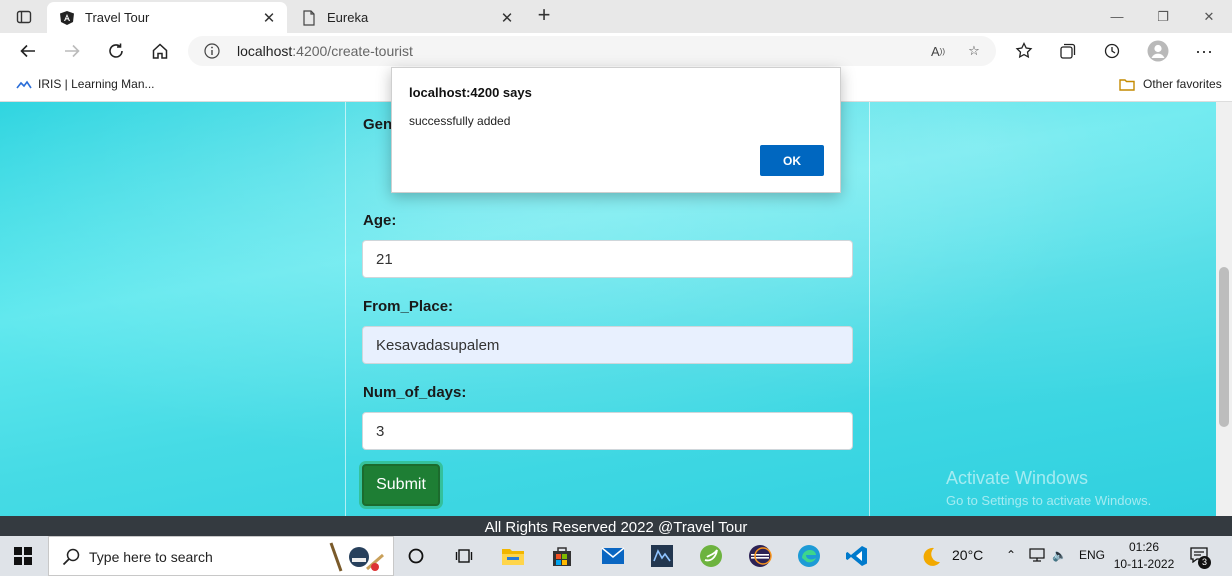 This screenshot has height=576, width=1232. I want to click on taskbar-search-box: Type here to search, so click(221, 556).